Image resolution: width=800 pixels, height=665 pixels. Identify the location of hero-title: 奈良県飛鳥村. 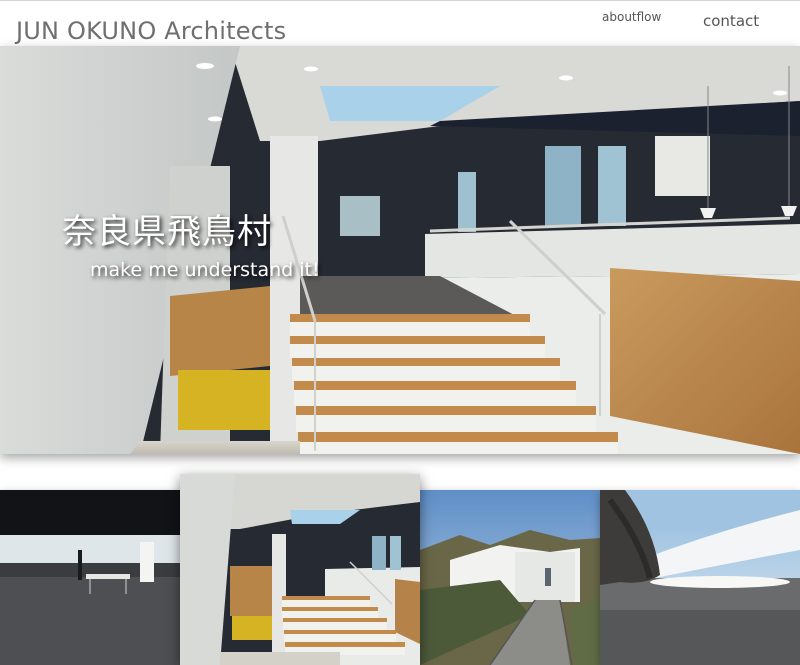
(167, 232).